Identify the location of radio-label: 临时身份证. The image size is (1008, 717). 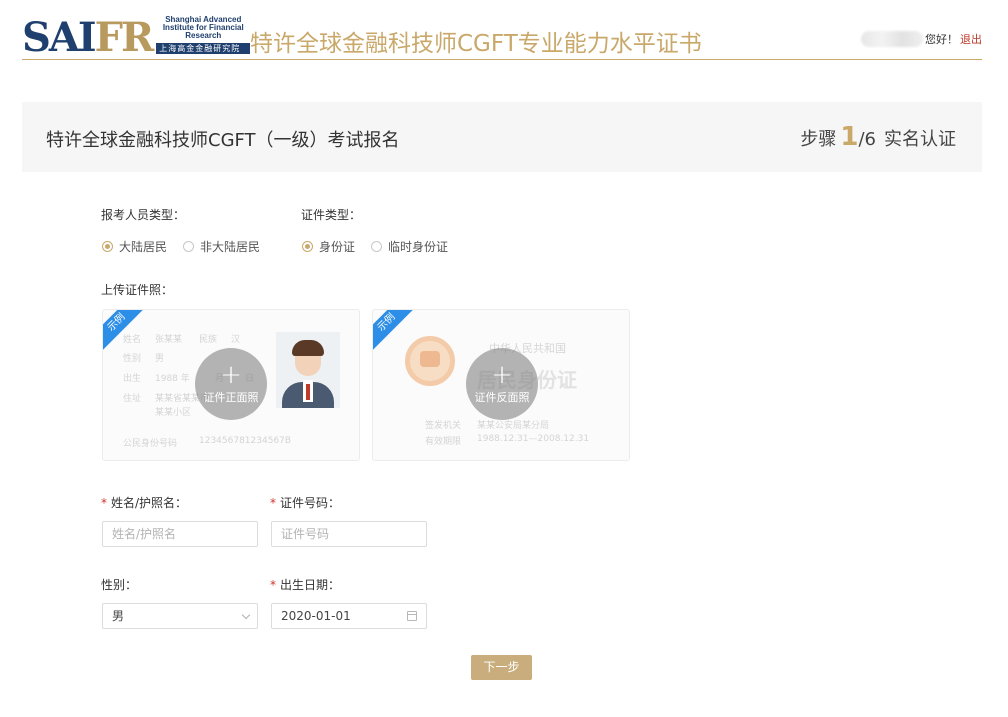
(418, 247).